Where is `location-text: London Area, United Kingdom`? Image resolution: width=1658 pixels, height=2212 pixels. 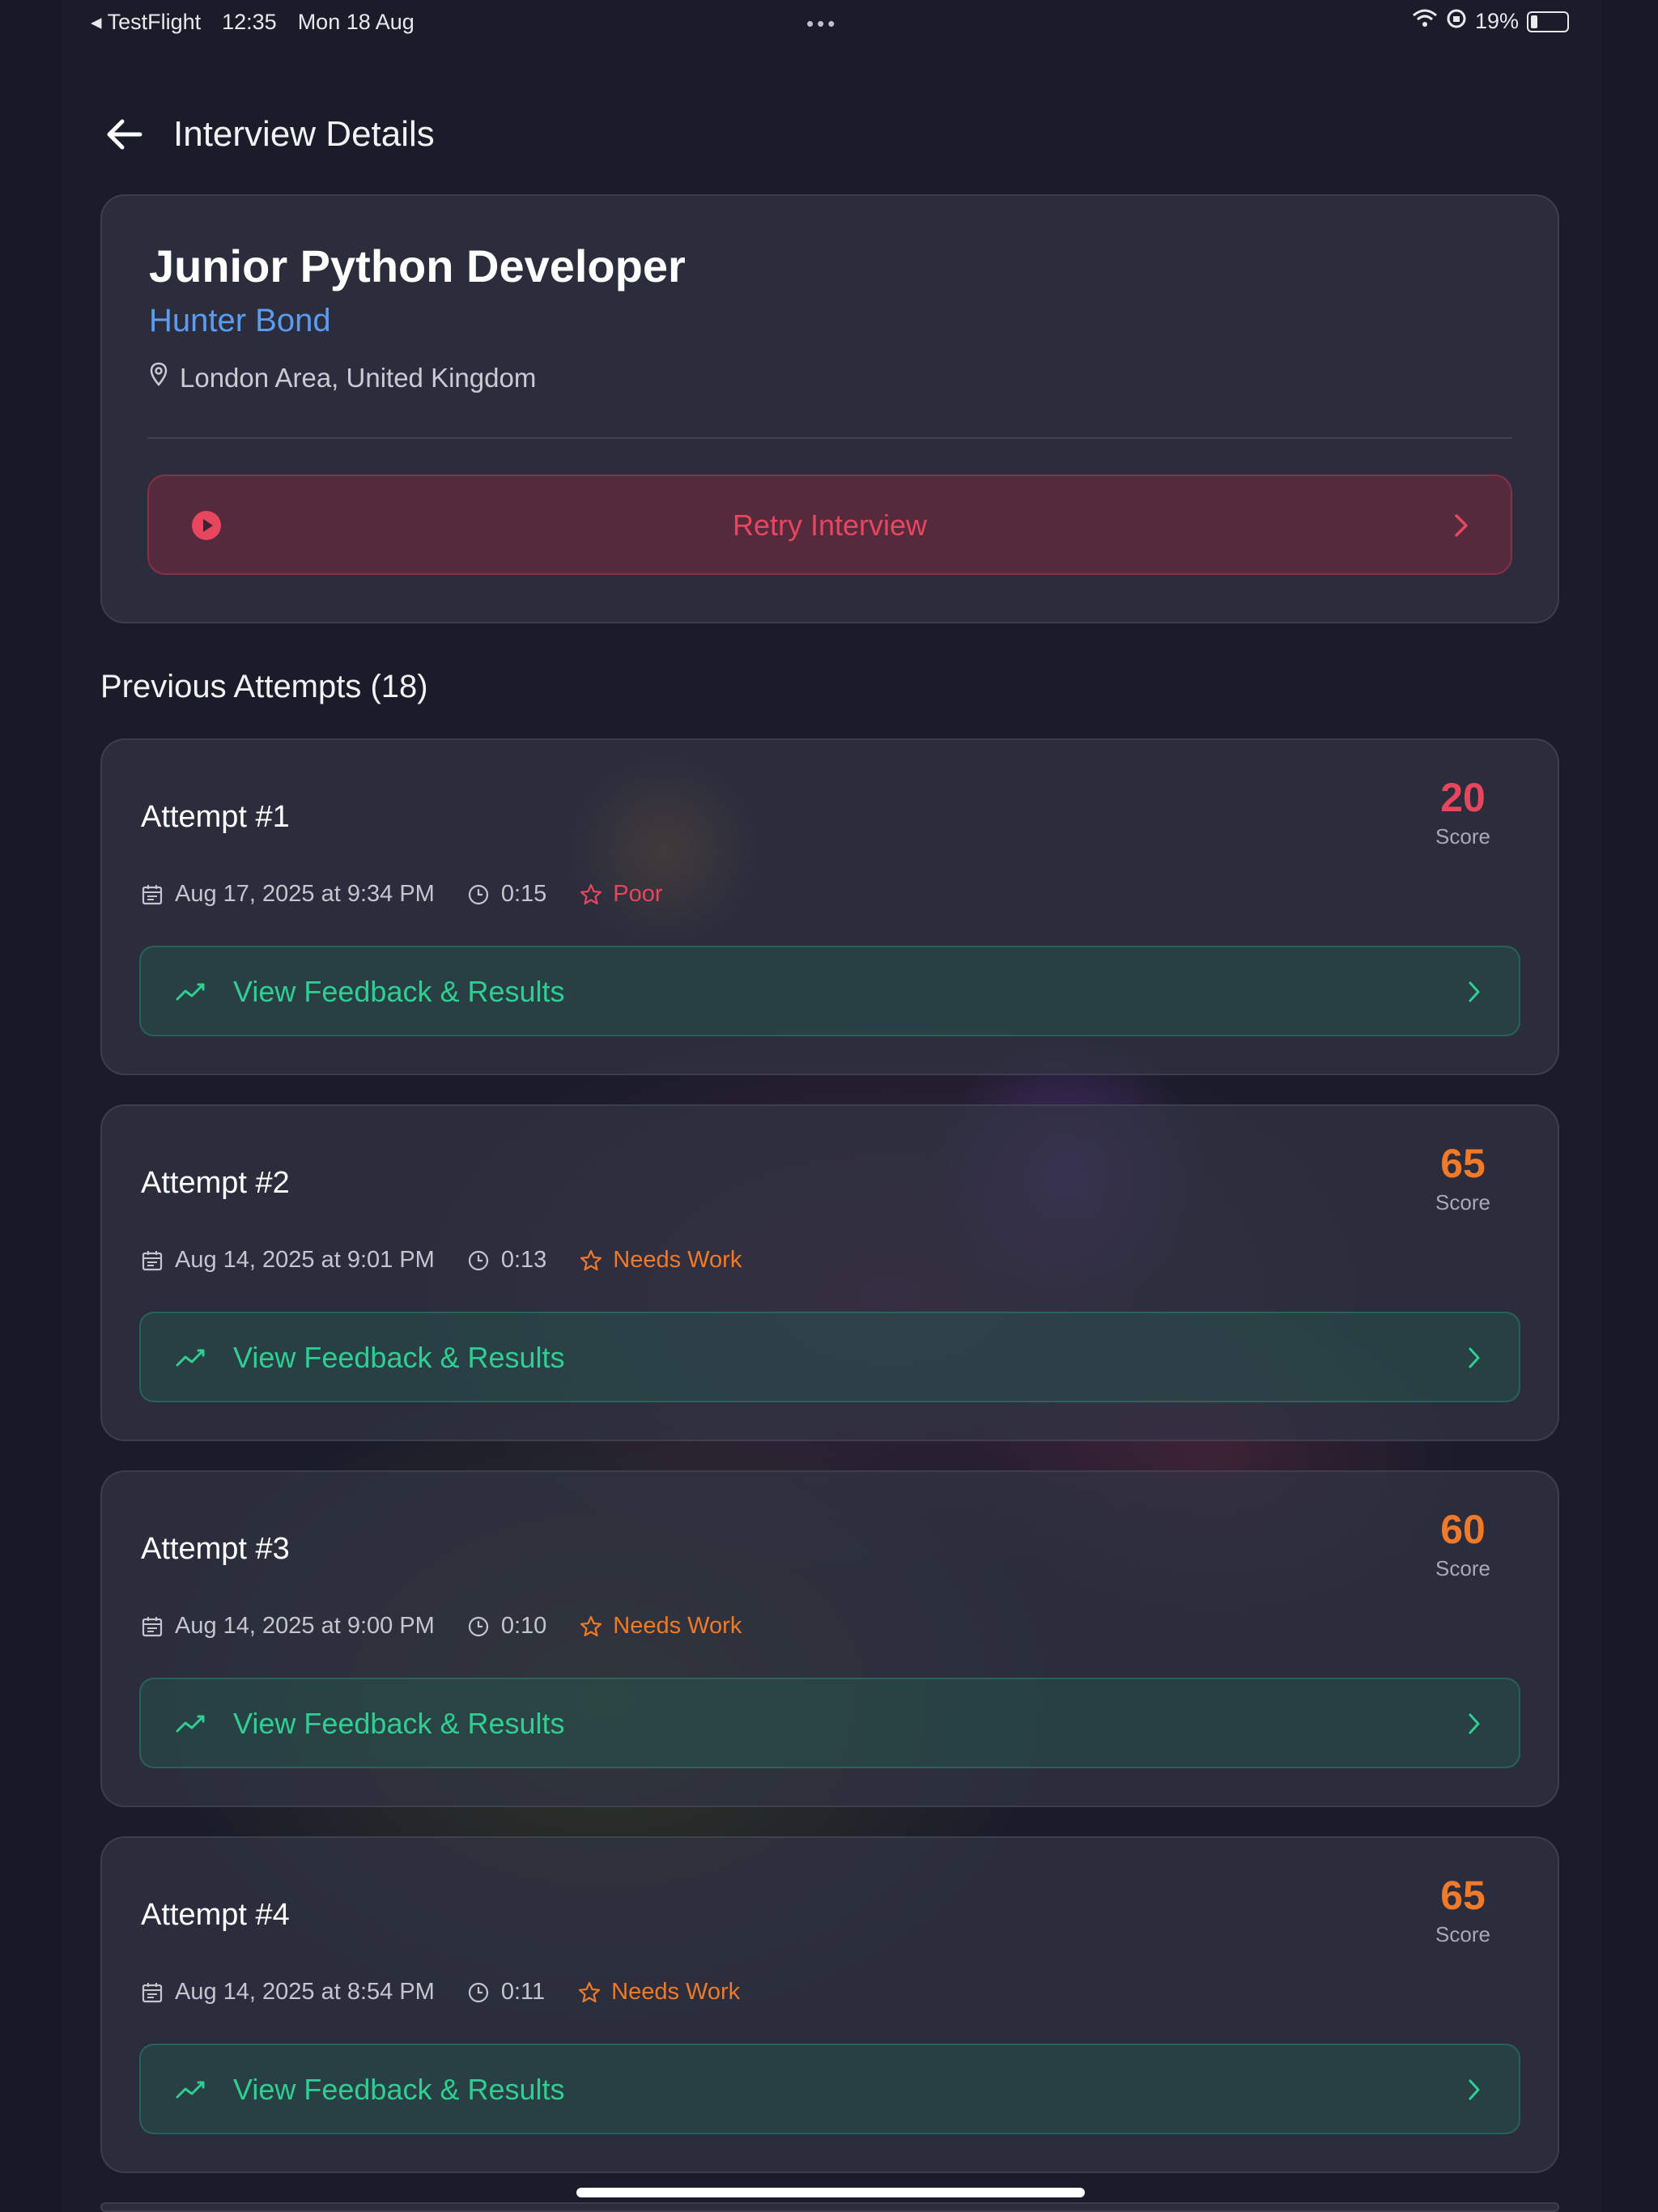
location-text: London Area, United Kingdom is located at coordinates (358, 378).